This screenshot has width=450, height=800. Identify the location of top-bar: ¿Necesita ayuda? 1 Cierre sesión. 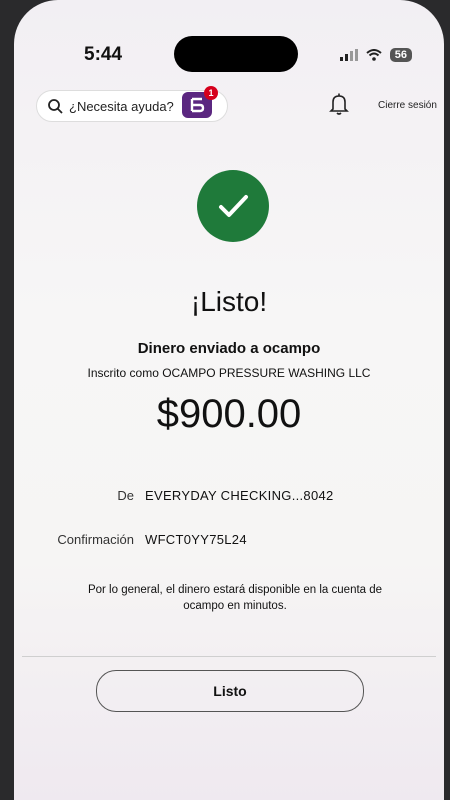
(229, 106).